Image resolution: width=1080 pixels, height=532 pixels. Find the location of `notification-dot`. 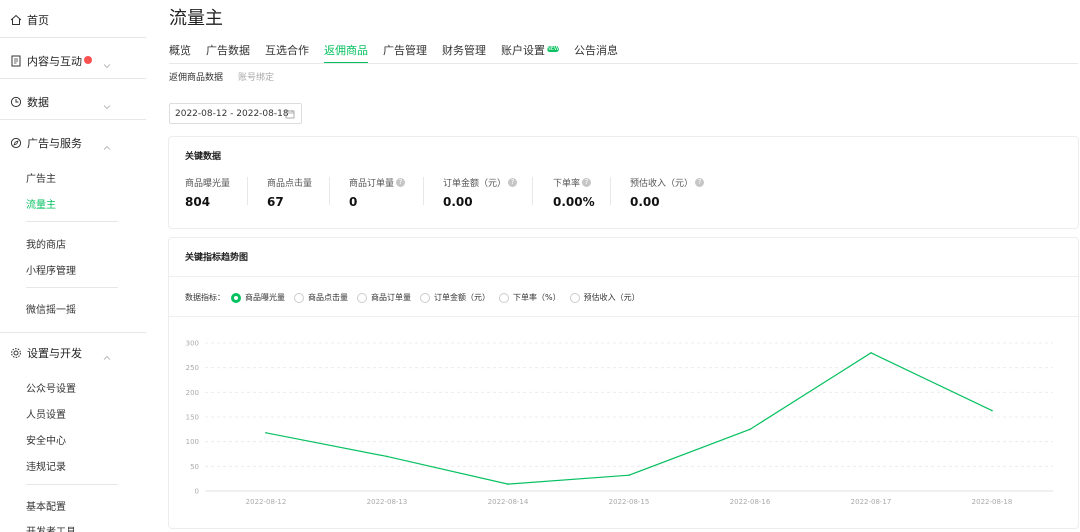

notification-dot is located at coordinates (88, 60).